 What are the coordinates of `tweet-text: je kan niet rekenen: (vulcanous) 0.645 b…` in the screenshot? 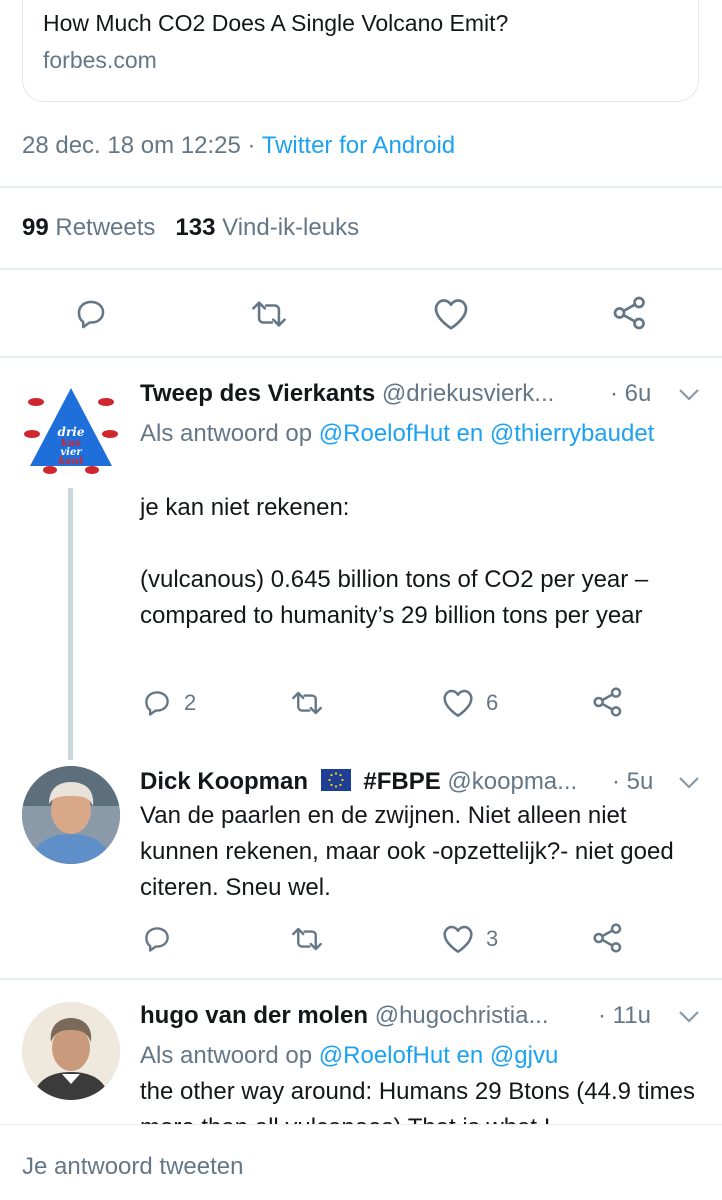 It's located at (394, 561).